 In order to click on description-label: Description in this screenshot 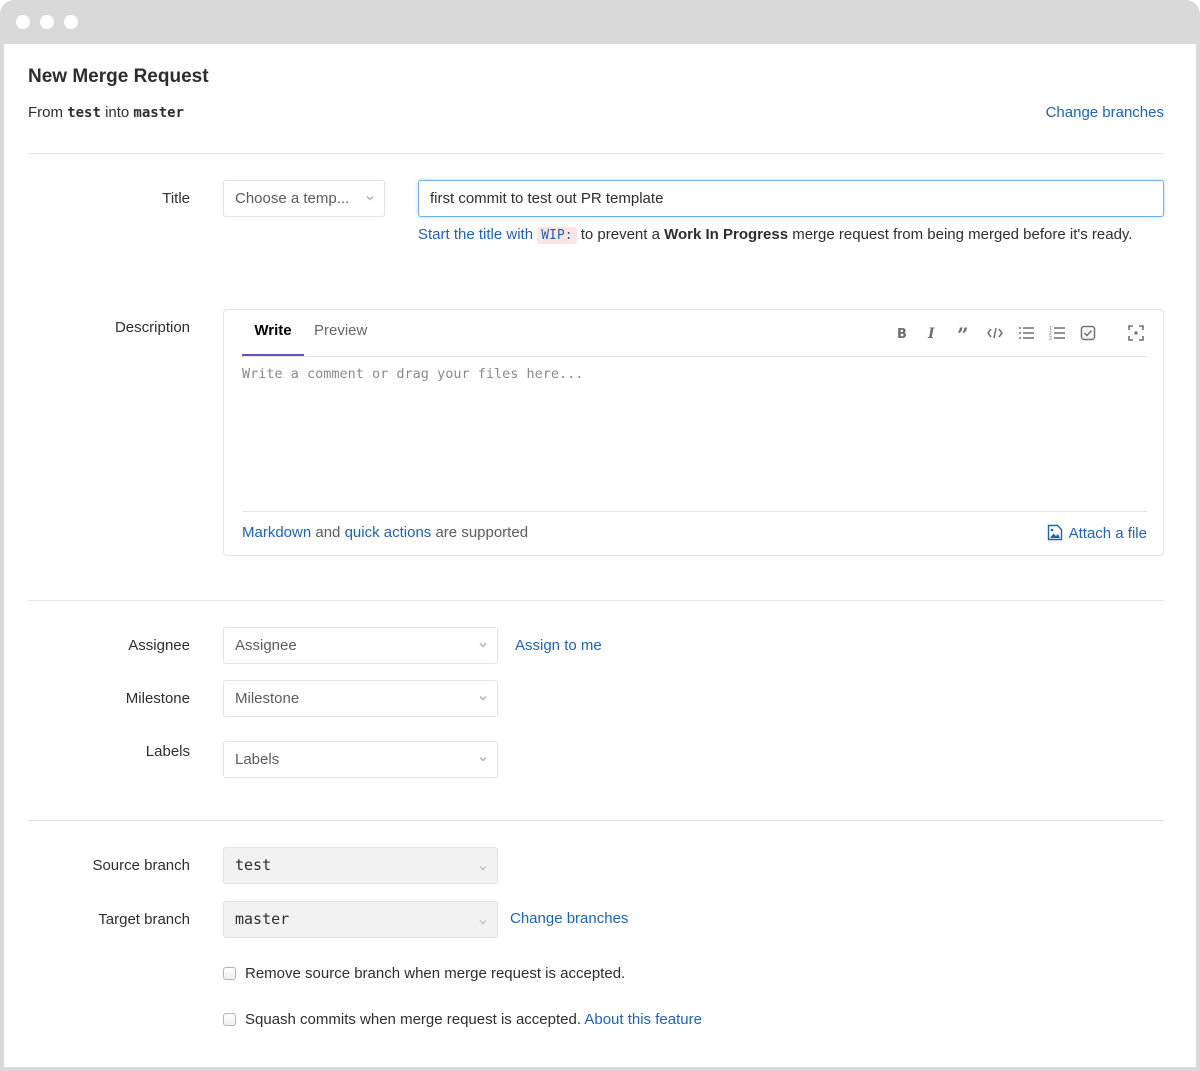, I will do `click(152, 327)`.